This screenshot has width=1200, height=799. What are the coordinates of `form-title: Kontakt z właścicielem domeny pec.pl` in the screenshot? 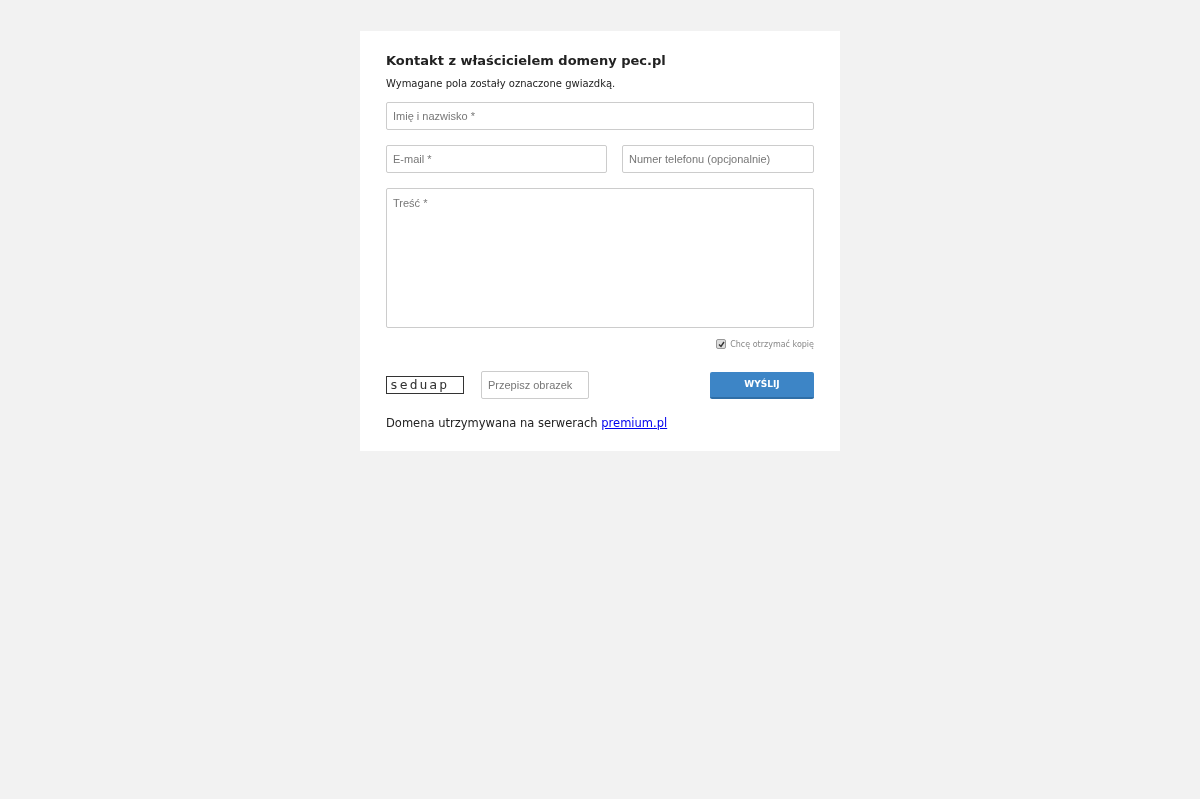 It's located at (526, 60).